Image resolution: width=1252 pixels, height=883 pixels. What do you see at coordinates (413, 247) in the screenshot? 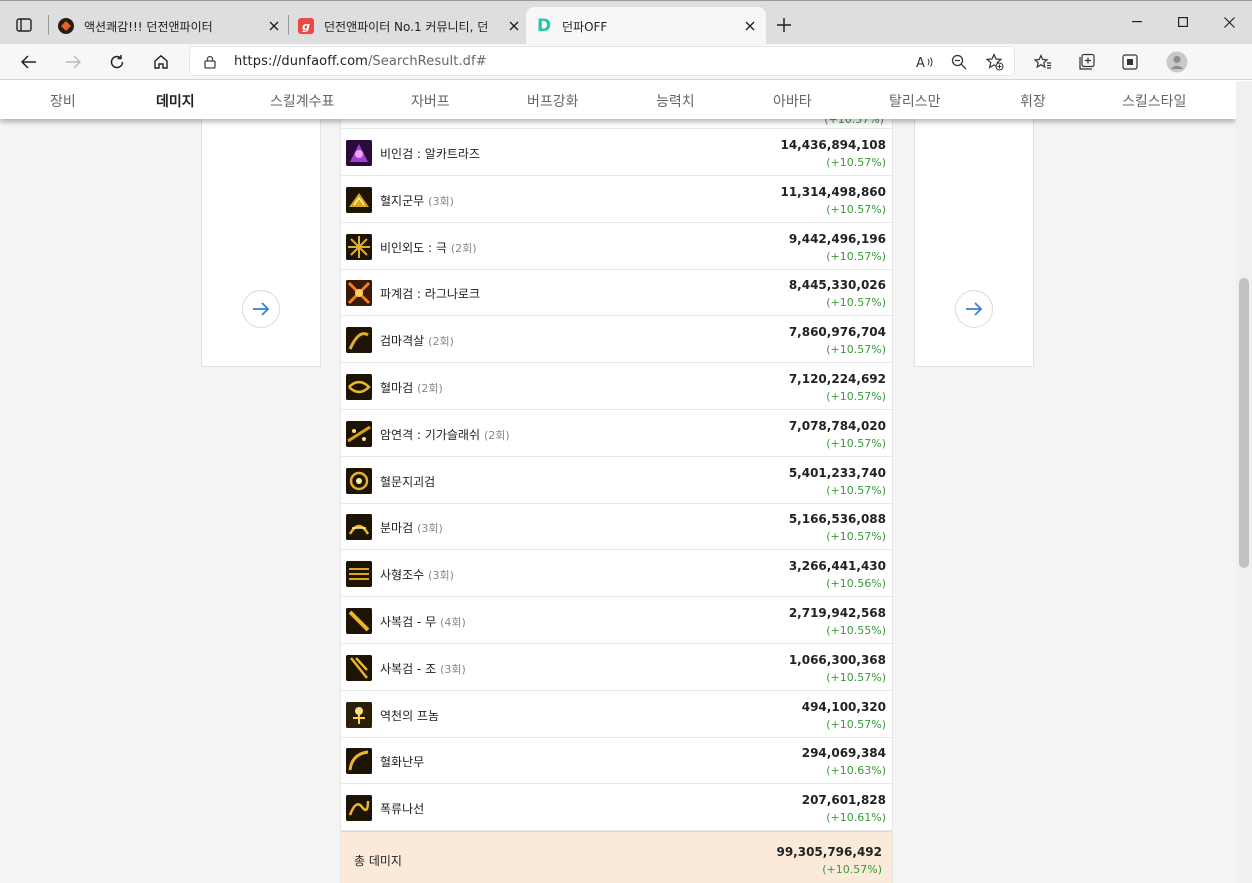
I see `skill-name-text: 비인외도 : 극` at bounding box center [413, 247].